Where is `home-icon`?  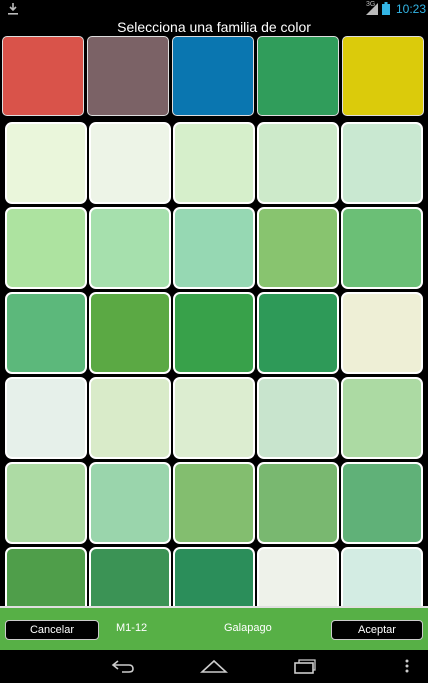 home-icon is located at coordinates (214, 666).